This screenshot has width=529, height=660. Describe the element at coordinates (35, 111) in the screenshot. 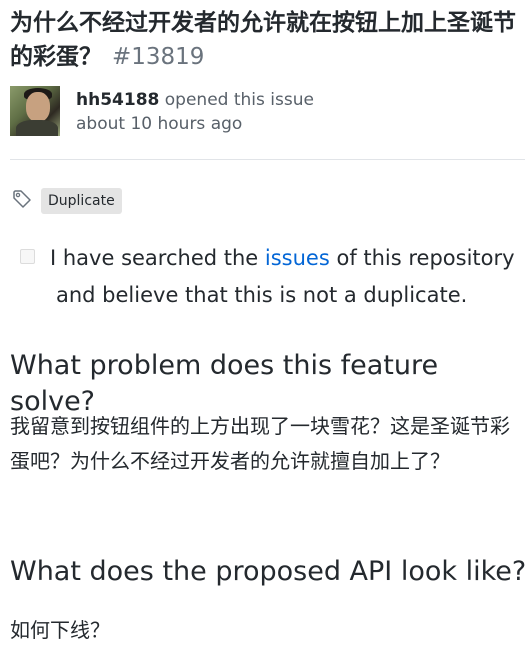

I see `author-avatar` at that location.